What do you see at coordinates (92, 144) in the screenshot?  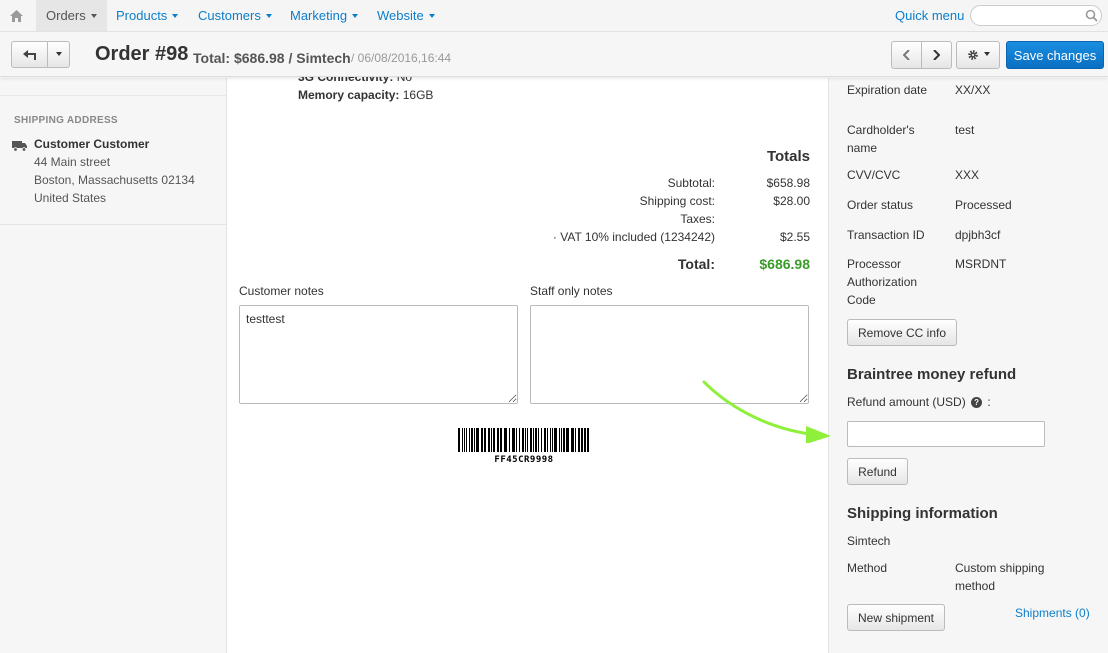 I see `shipping-name: Customer Customer` at bounding box center [92, 144].